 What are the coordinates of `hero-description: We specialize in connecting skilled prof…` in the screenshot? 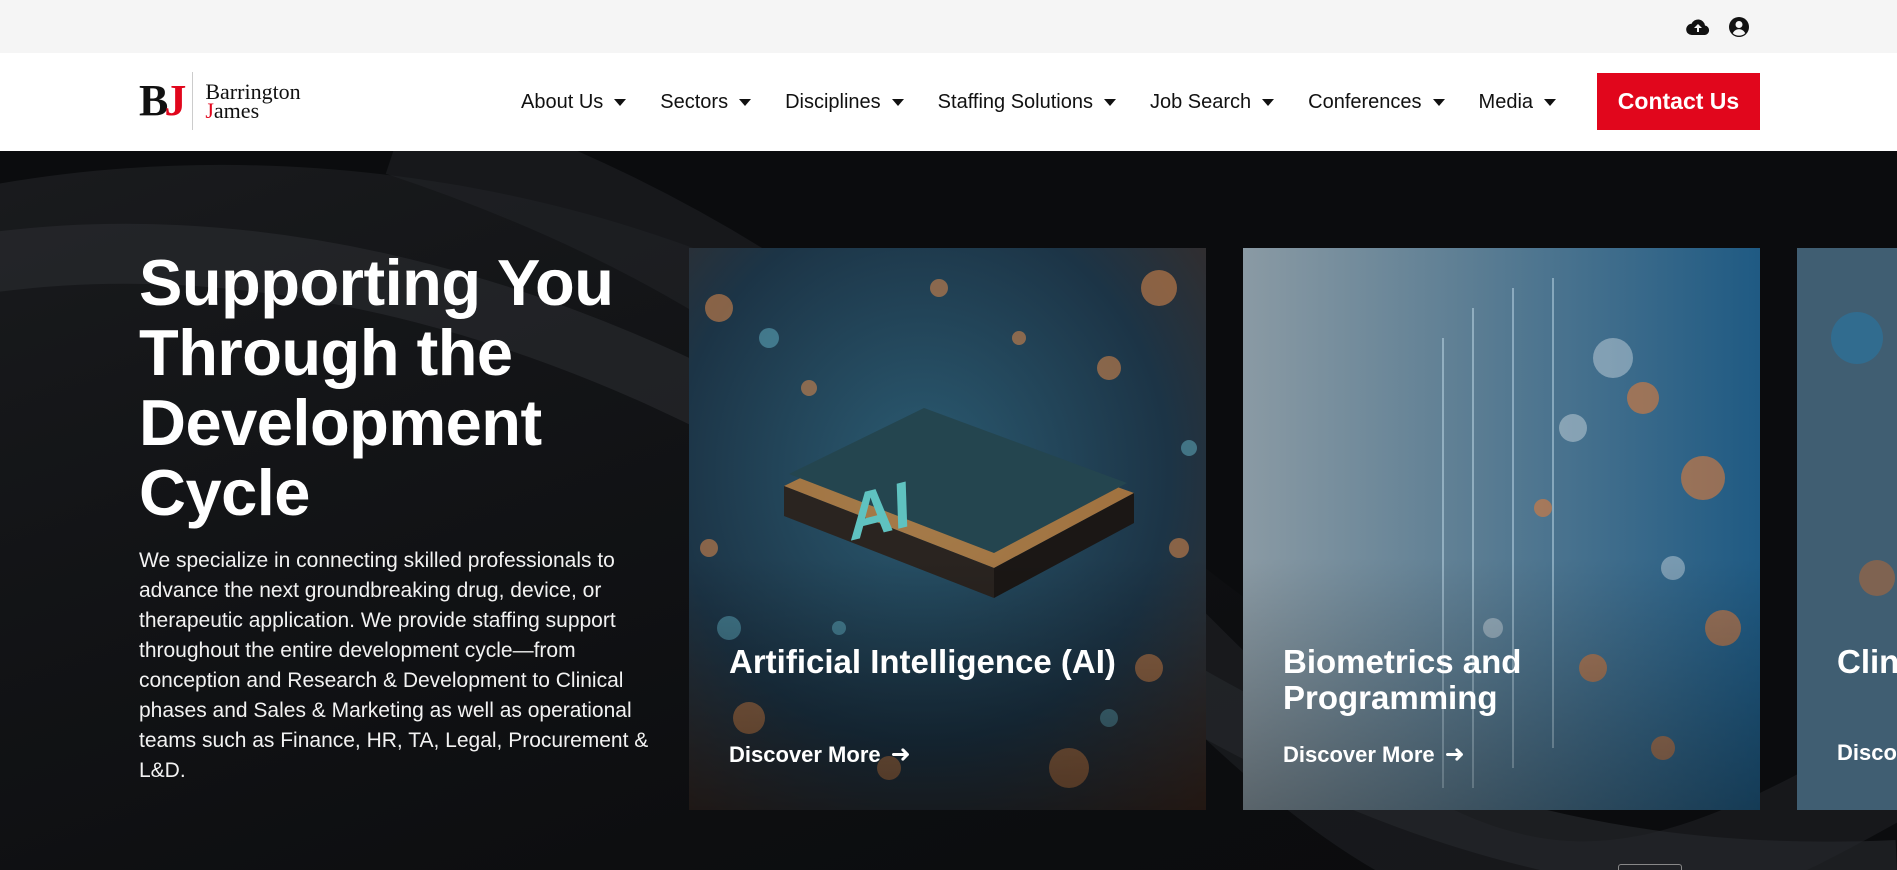 It's located at (394, 665).